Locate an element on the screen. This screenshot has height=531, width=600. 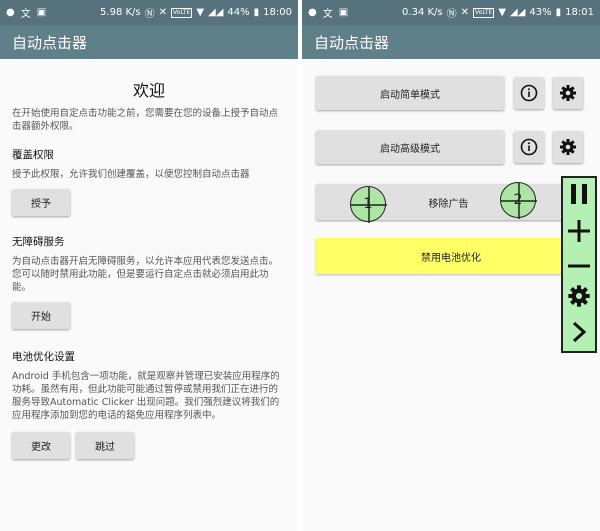
plus-icon is located at coordinates (579, 231).